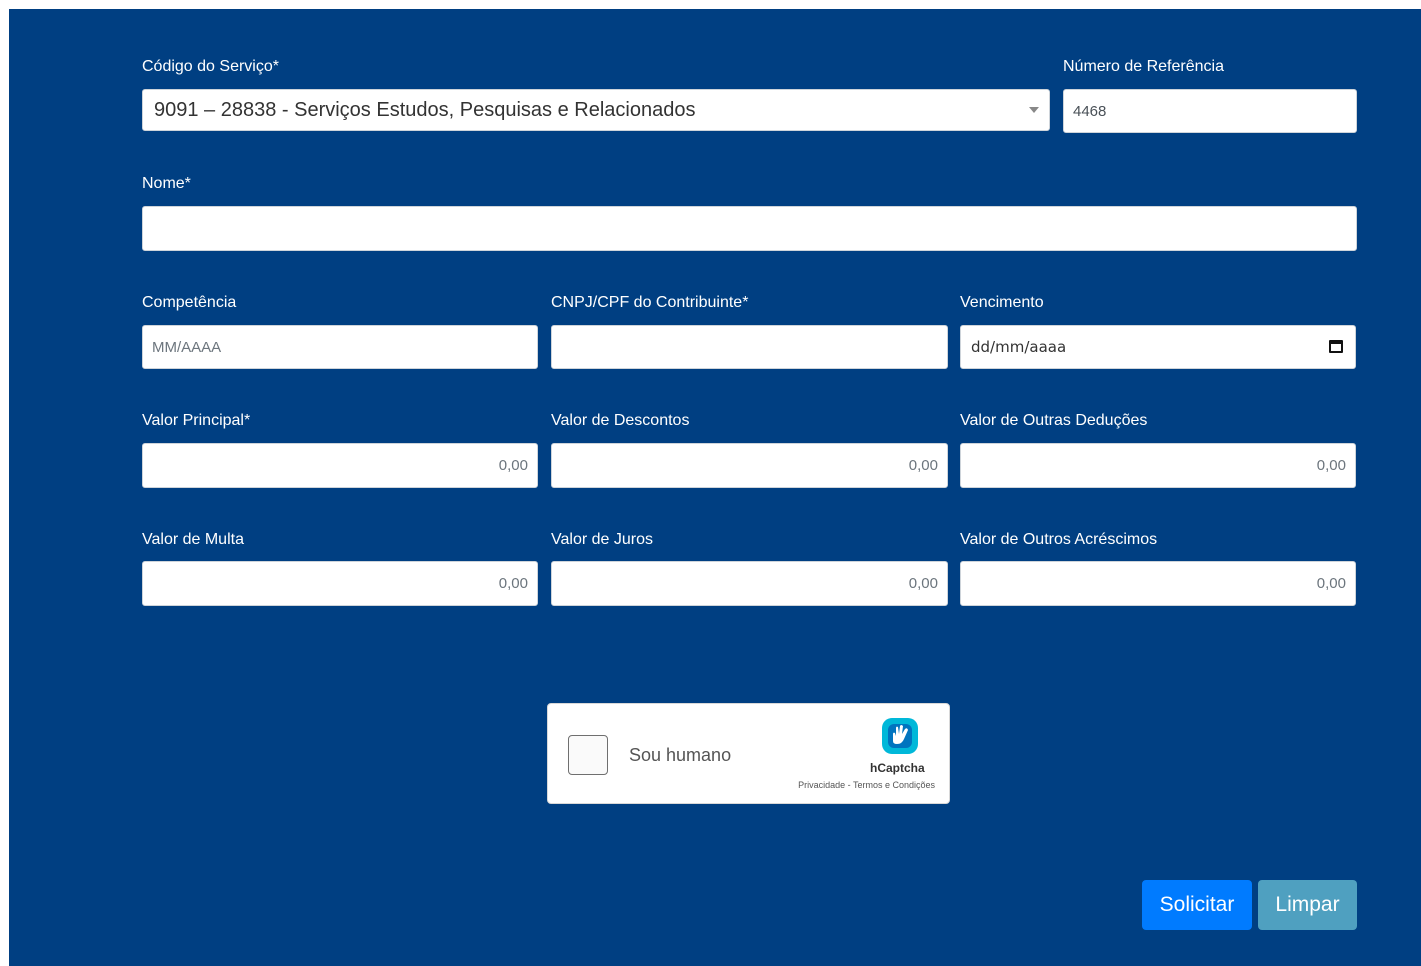  What do you see at coordinates (900, 736) in the screenshot?
I see `hcaptcha-hand-icon` at bounding box center [900, 736].